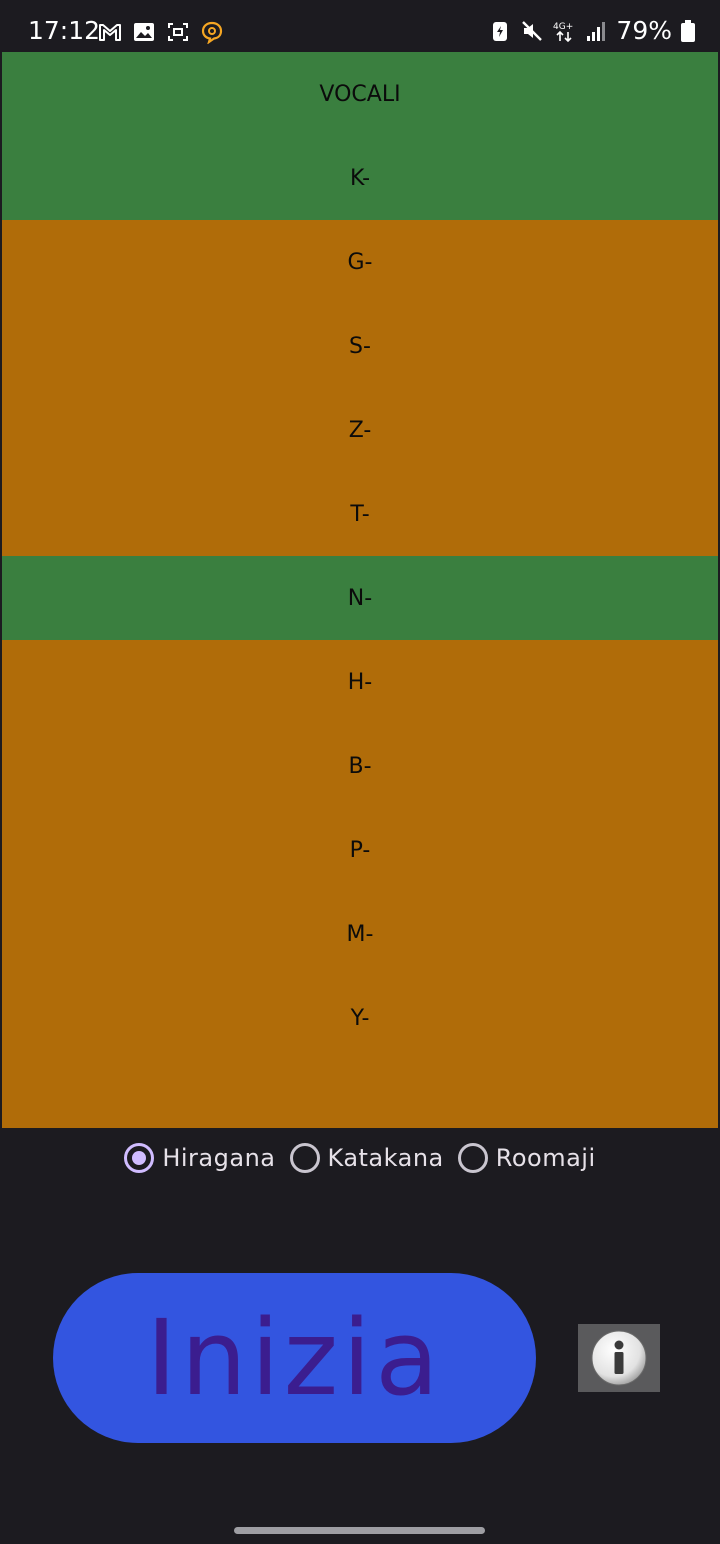 Image resolution: width=720 pixels, height=1544 pixels. Describe the element at coordinates (178, 32) in the screenshot. I see `screen-capture-icon` at that location.